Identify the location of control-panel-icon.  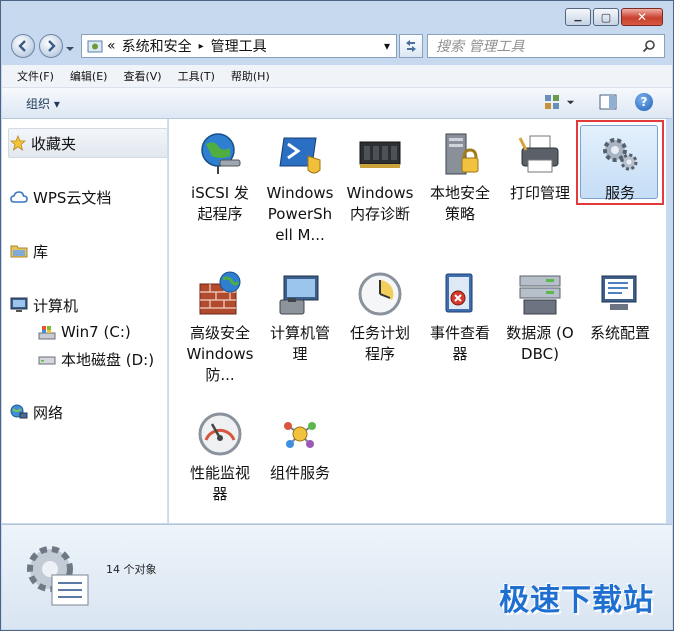
(95, 46).